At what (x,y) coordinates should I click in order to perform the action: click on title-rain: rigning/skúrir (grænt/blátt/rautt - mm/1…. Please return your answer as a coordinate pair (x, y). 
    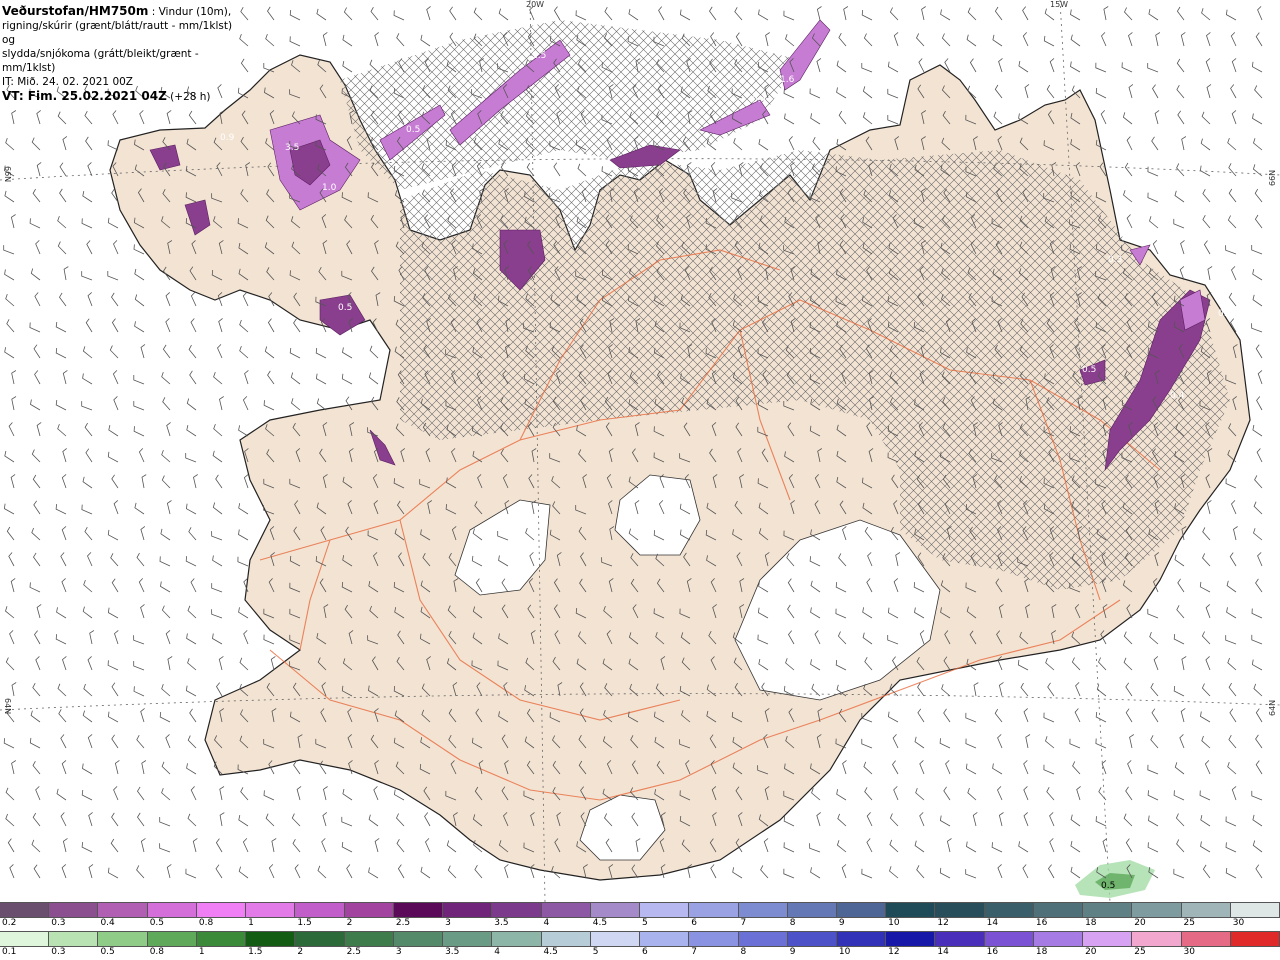
    Looking at the image, I should click on (117, 33).